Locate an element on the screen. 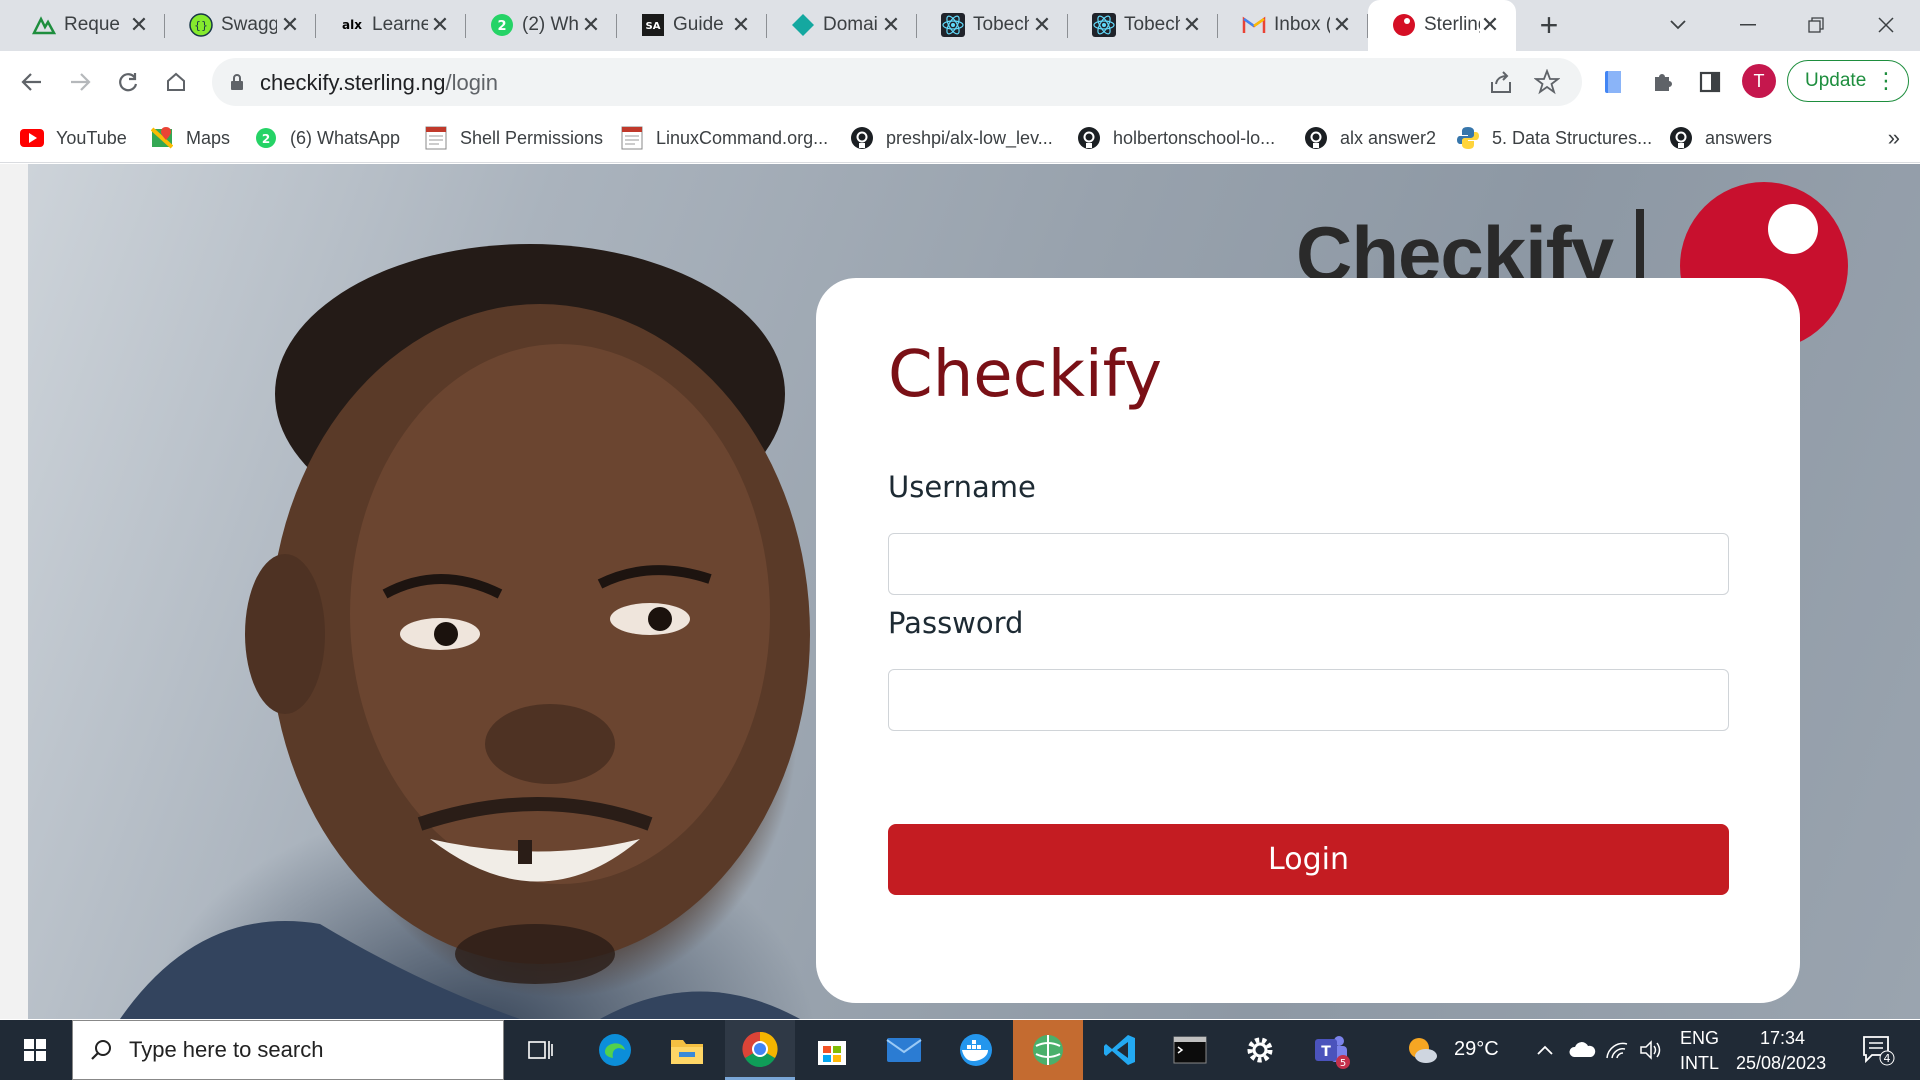  language-top: ENG is located at coordinates (1699, 1038).